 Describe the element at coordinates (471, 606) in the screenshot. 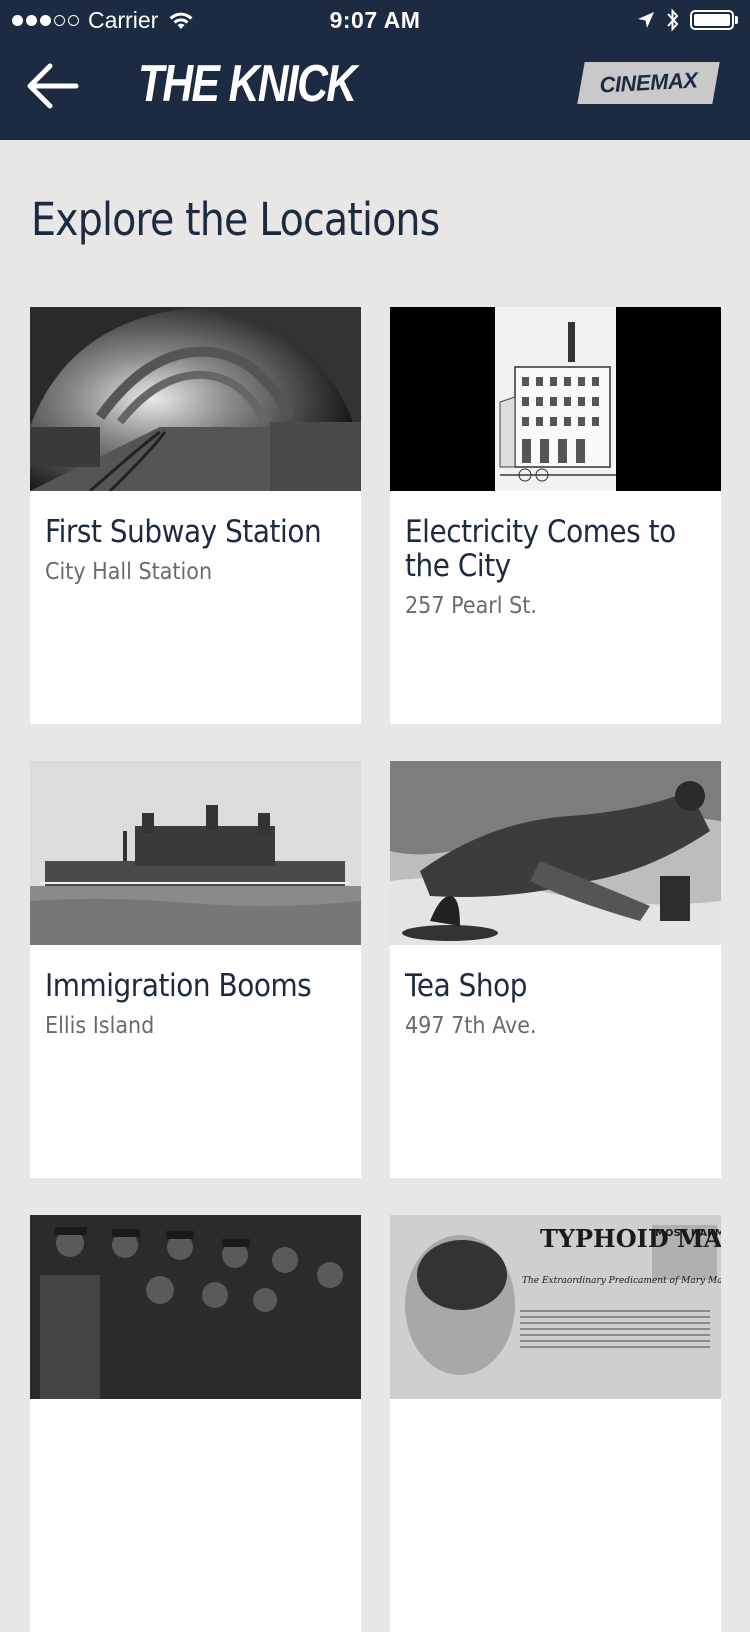

I see `card-subtitle: 257 Pearl St.` at that location.